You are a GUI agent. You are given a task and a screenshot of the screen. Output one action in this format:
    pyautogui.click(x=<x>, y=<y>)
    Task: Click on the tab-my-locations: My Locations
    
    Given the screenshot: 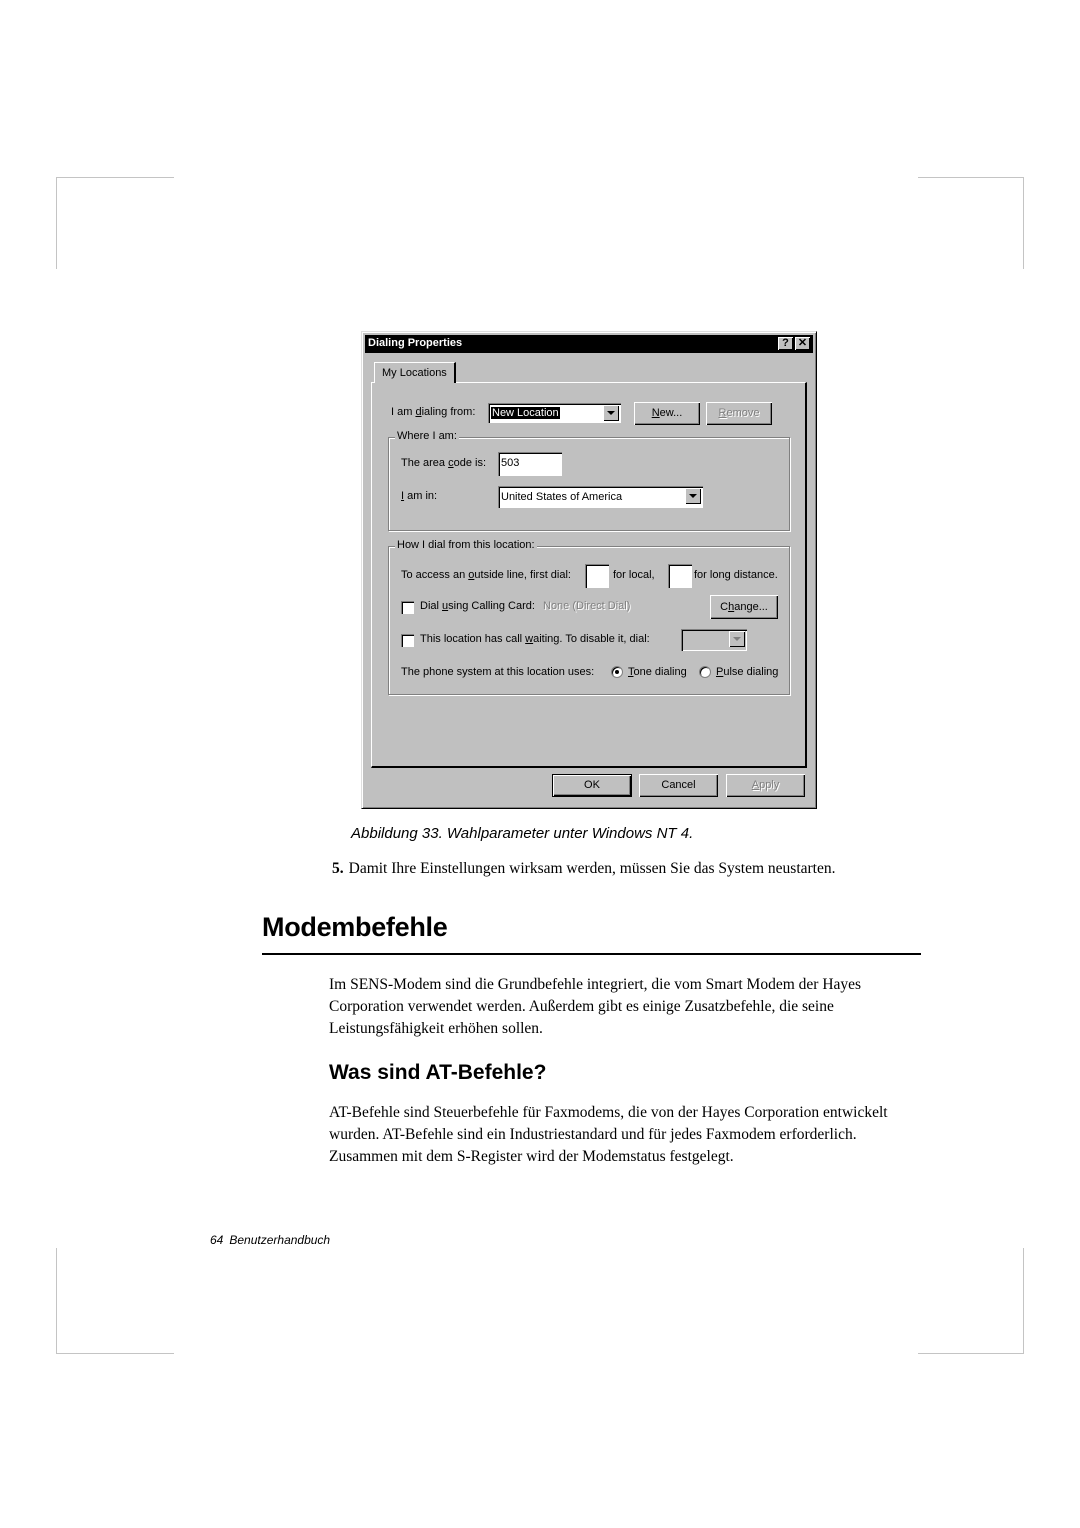 What is the action you would take?
    pyautogui.click(x=415, y=372)
    